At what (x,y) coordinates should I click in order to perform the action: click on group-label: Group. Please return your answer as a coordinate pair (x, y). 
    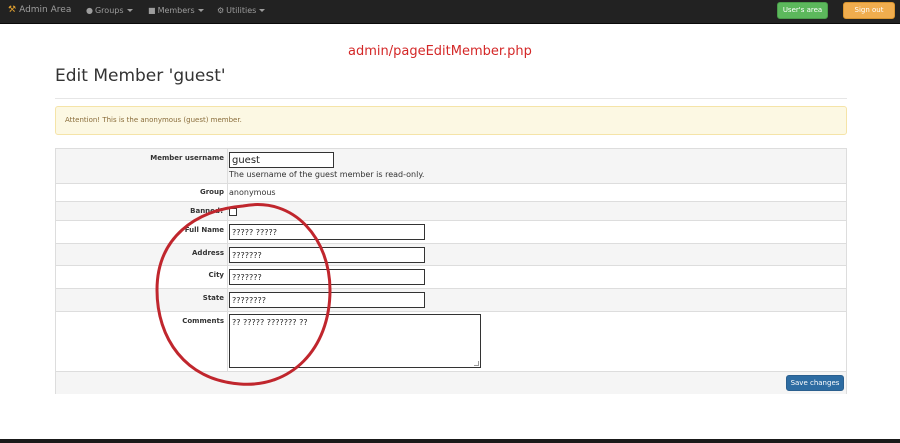
    Looking at the image, I should click on (211, 192).